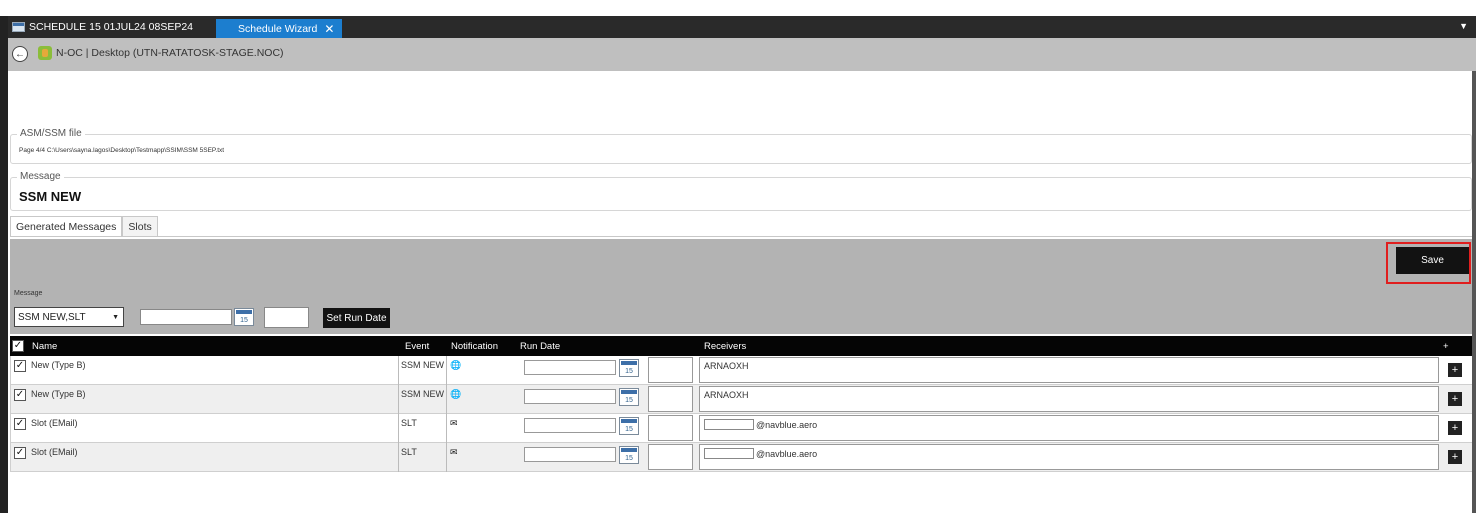 This screenshot has height=513, width=1476. I want to click on col-event: Event, so click(417, 346).